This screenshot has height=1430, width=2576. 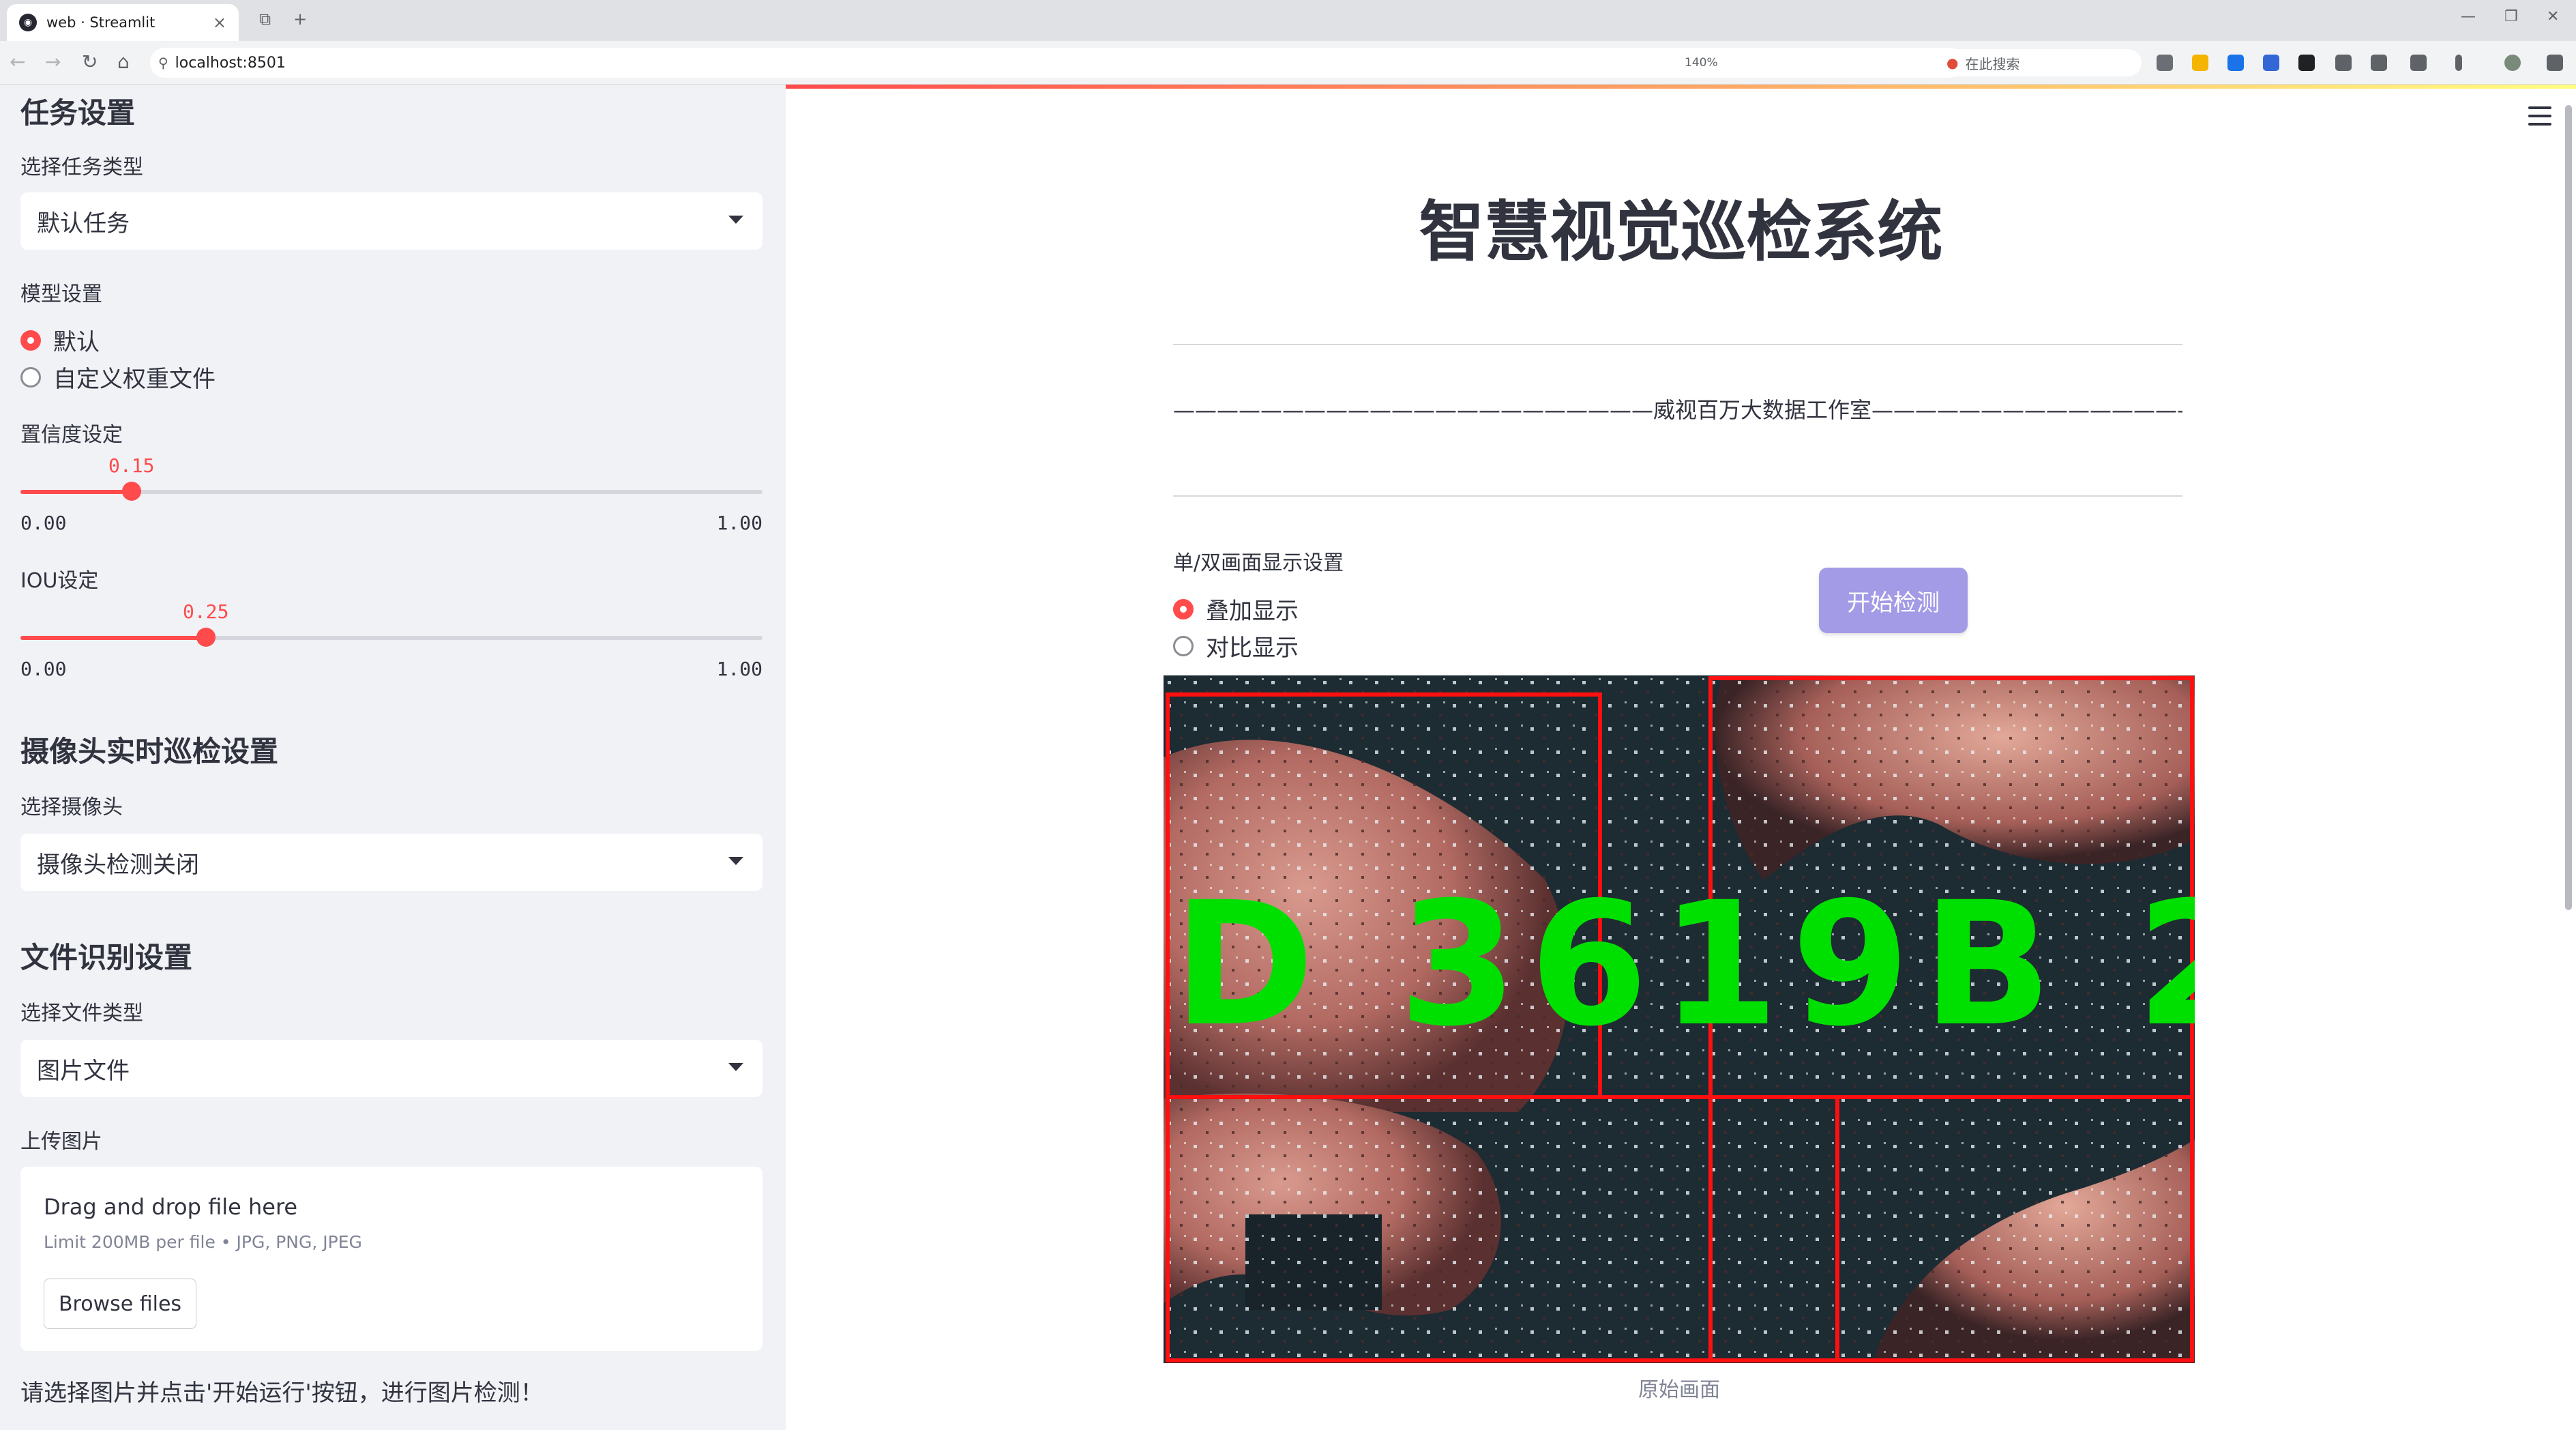 I want to click on iou-max: 1.00, so click(x=739, y=669).